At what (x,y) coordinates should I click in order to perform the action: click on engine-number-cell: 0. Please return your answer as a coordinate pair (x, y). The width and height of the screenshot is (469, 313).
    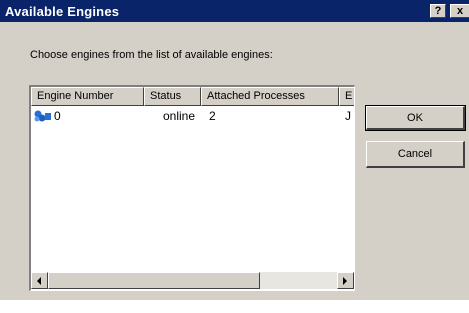
    Looking at the image, I should click on (57, 116).